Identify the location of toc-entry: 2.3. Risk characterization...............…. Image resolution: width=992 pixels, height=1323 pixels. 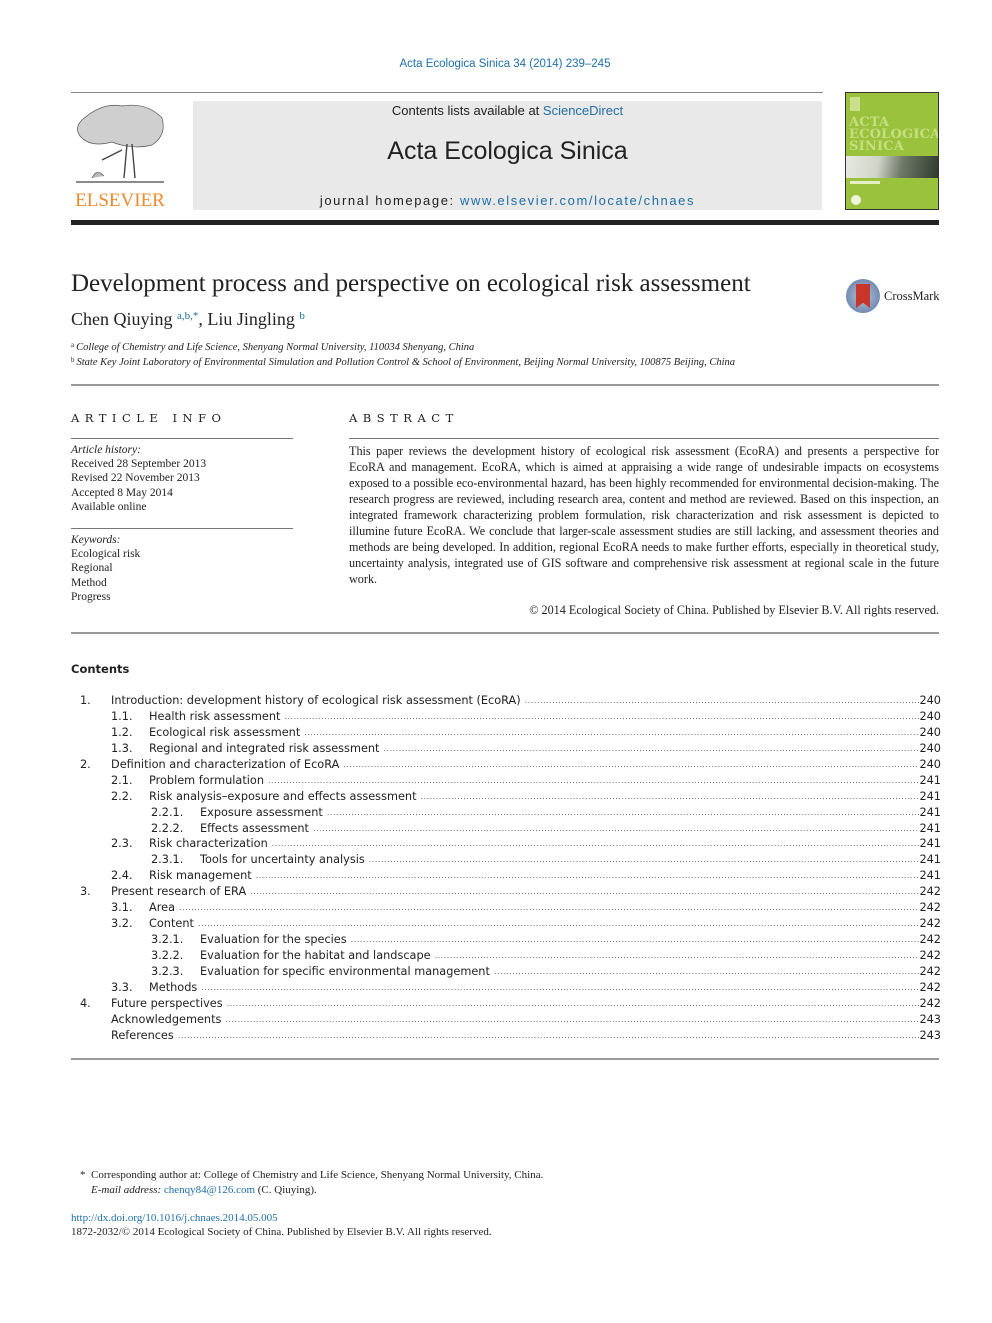
(506, 844).